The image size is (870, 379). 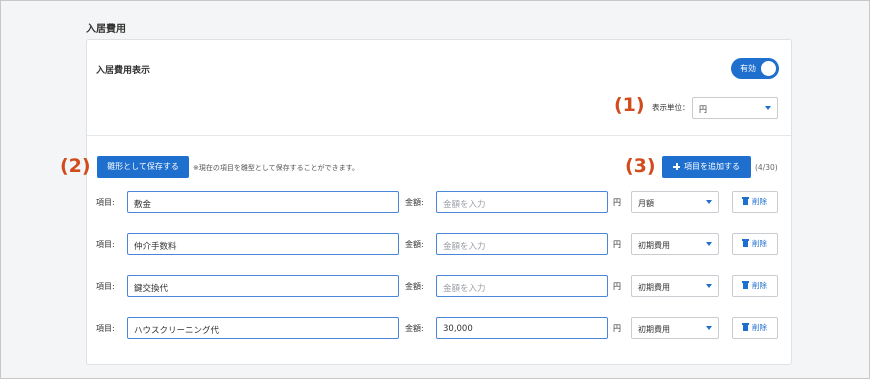 I want to click on amount-input: 30,000, so click(x=522, y=328).